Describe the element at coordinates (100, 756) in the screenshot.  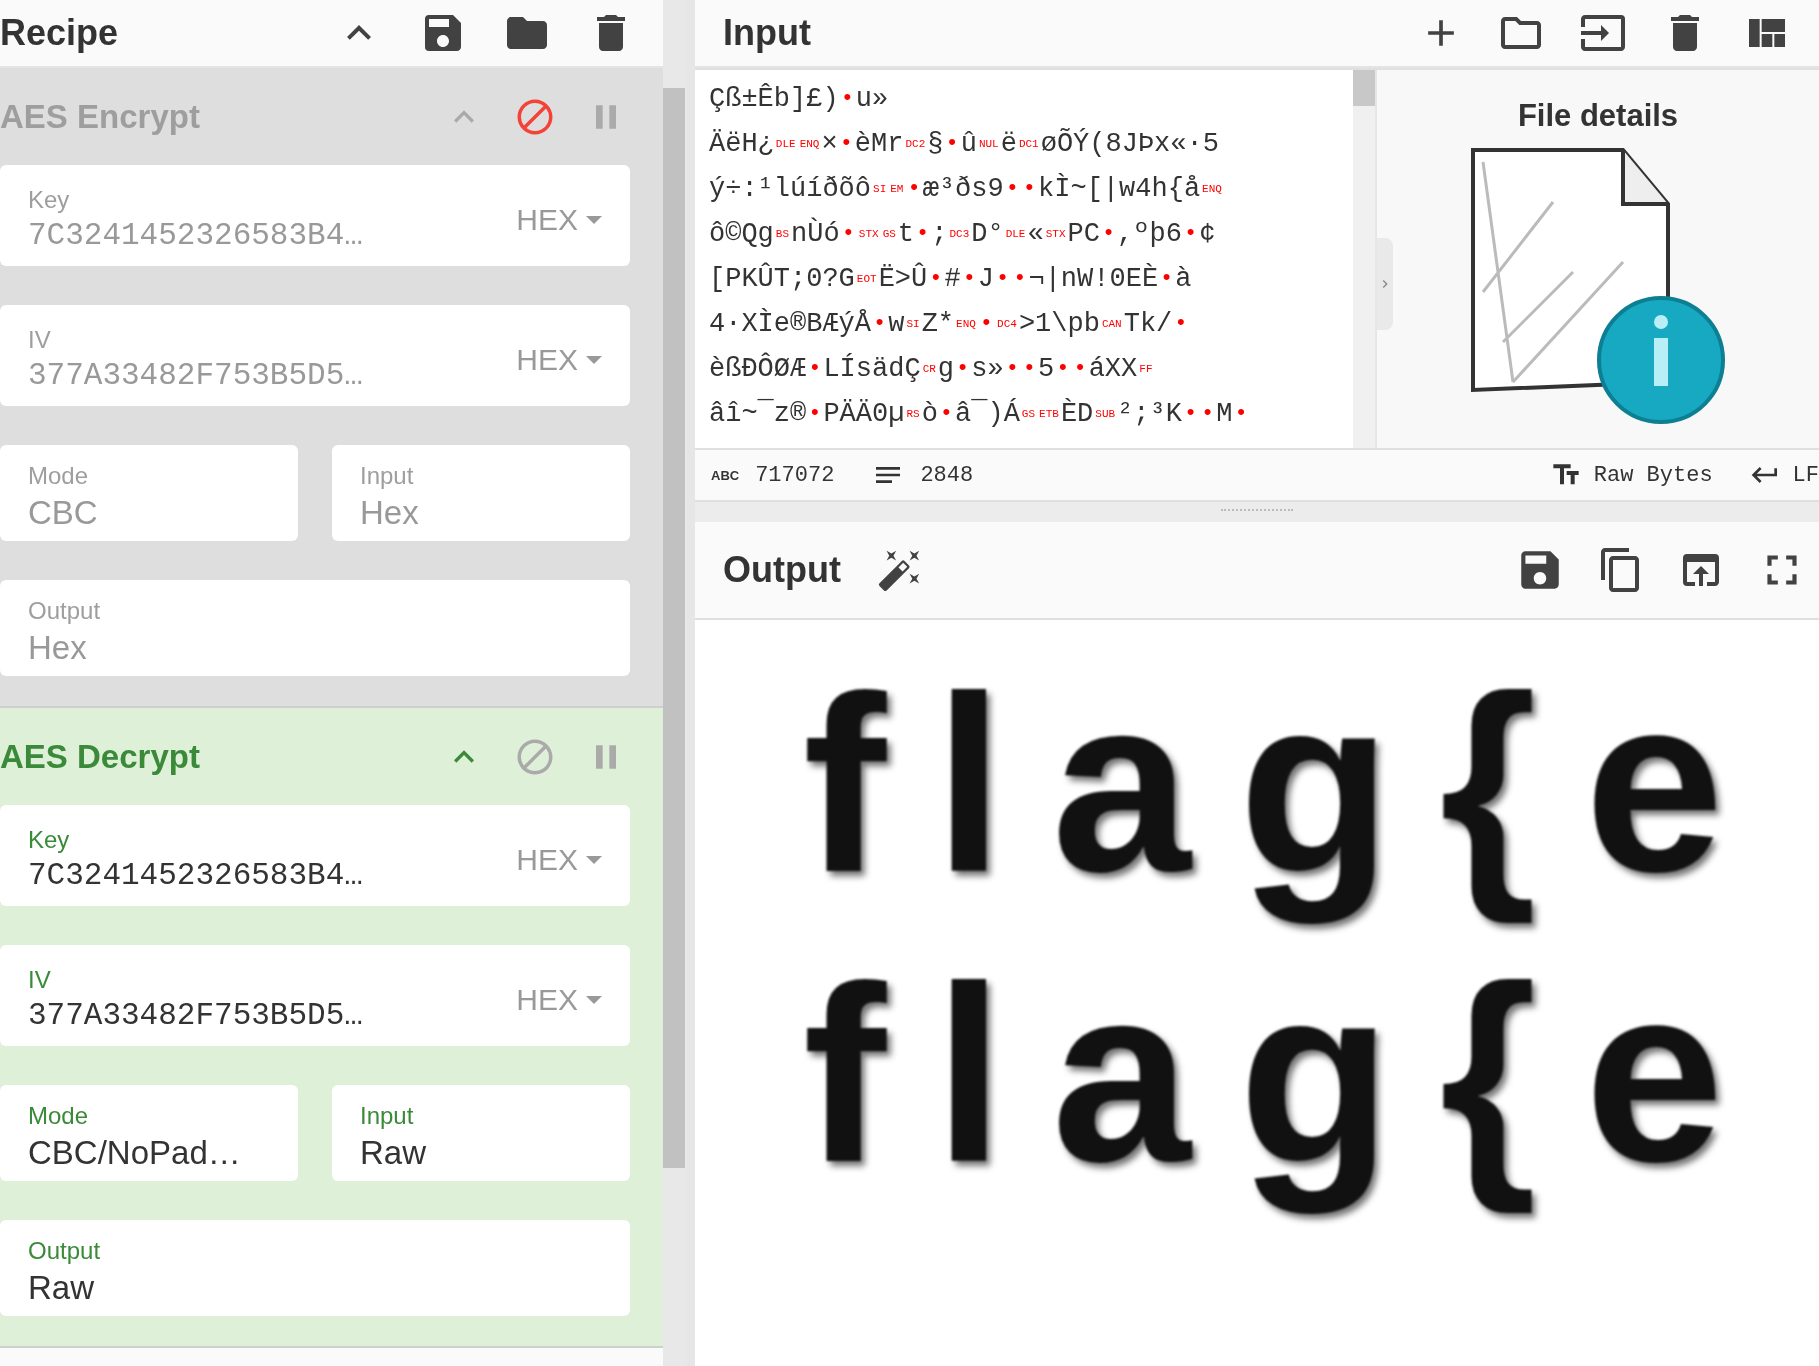
I see `operation-name: AES Decrypt` at that location.